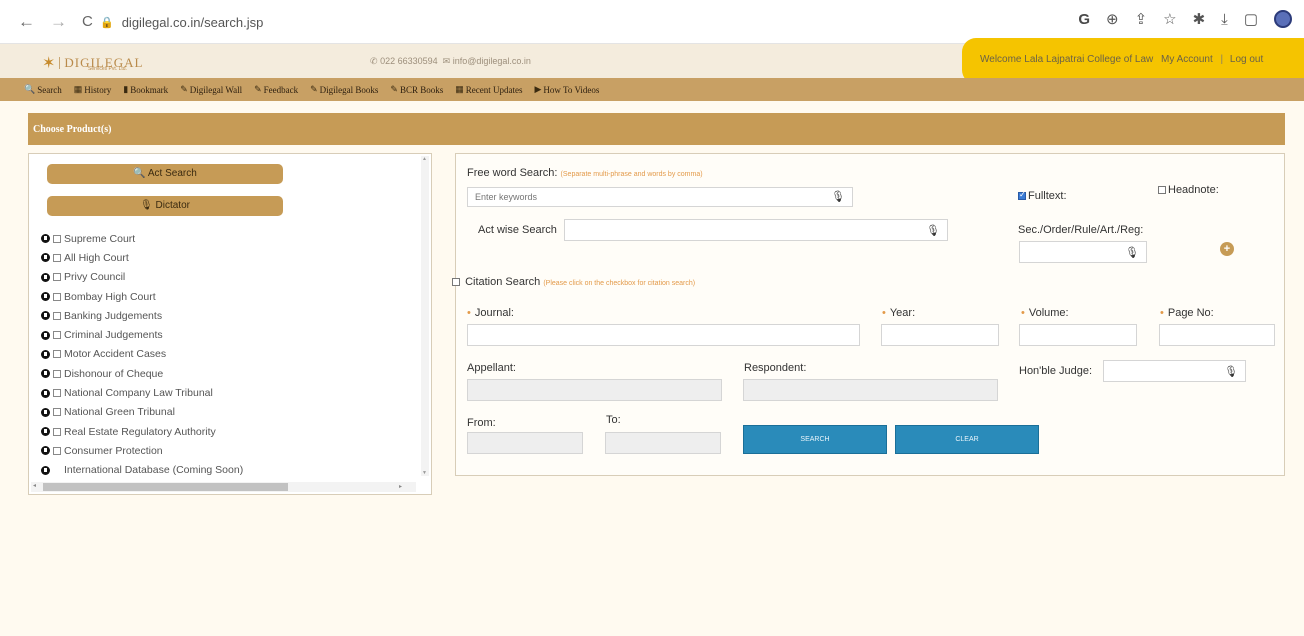  Describe the element at coordinates (1187, 59) in the screenshot. I see `my-account-link: My Account` at that location.